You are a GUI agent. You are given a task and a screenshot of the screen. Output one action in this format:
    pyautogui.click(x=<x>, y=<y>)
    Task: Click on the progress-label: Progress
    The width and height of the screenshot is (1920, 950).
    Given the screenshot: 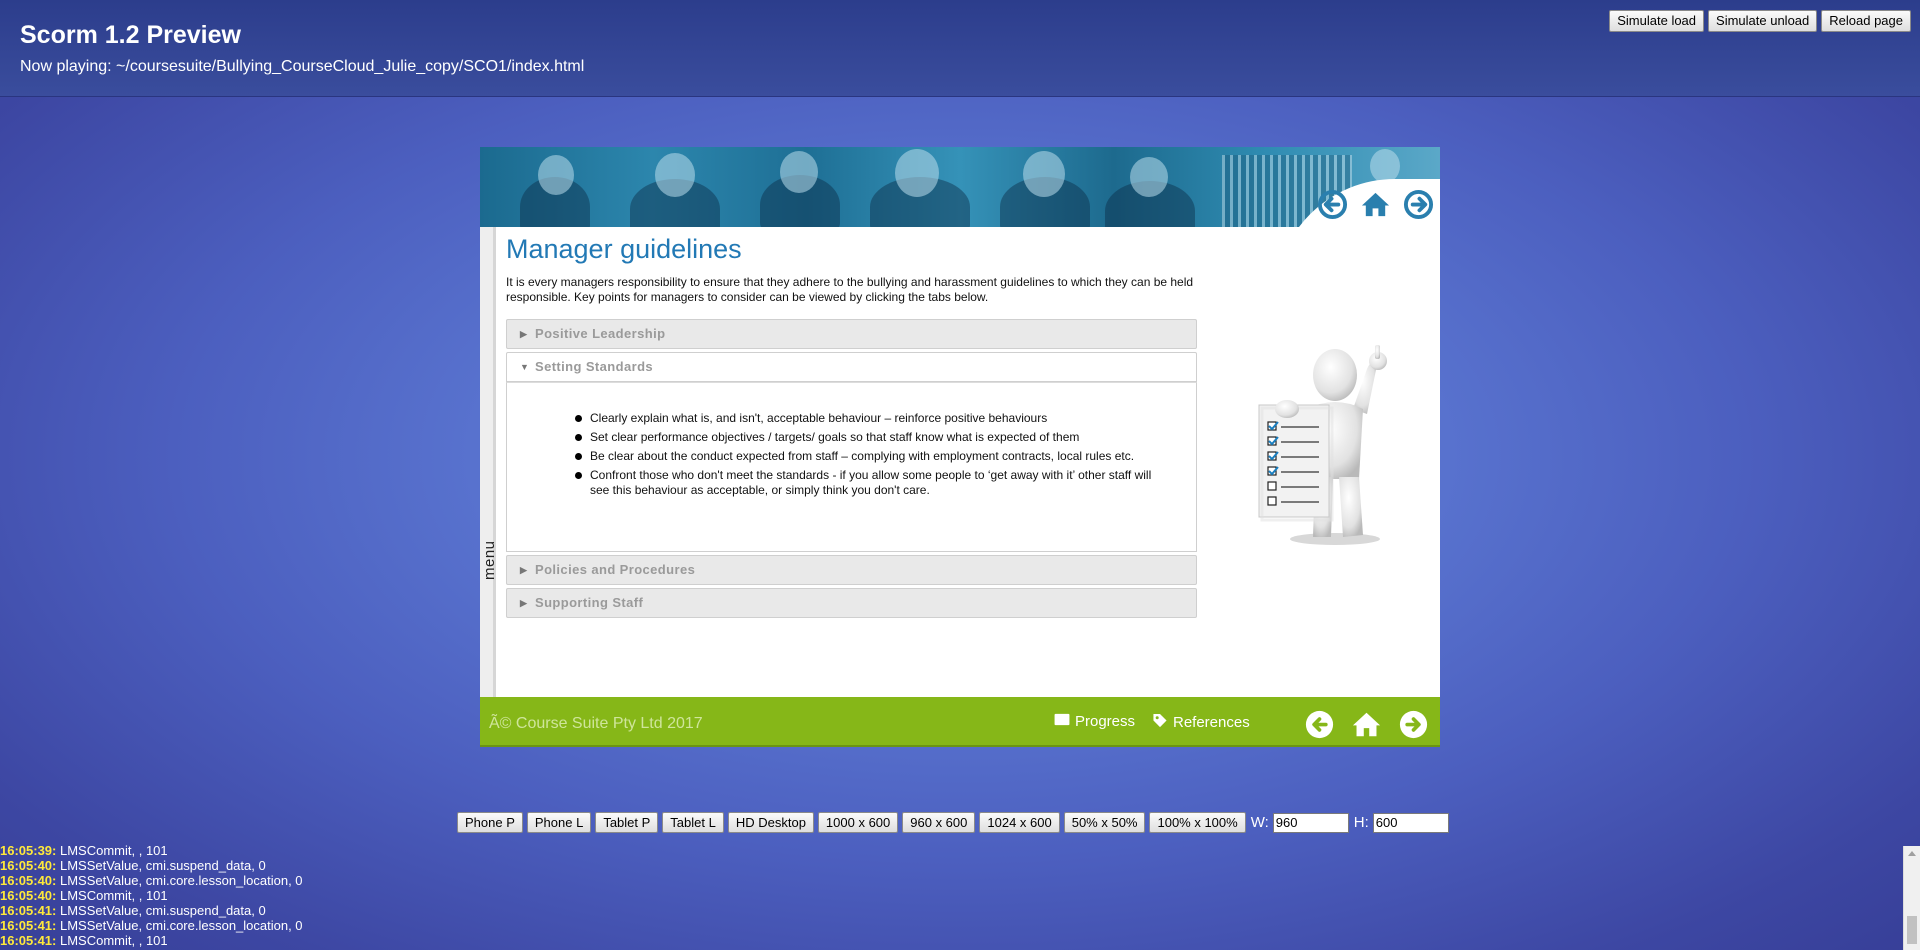 What is the action you would take?
    pyautogui.click(x=1105, y=721)
    